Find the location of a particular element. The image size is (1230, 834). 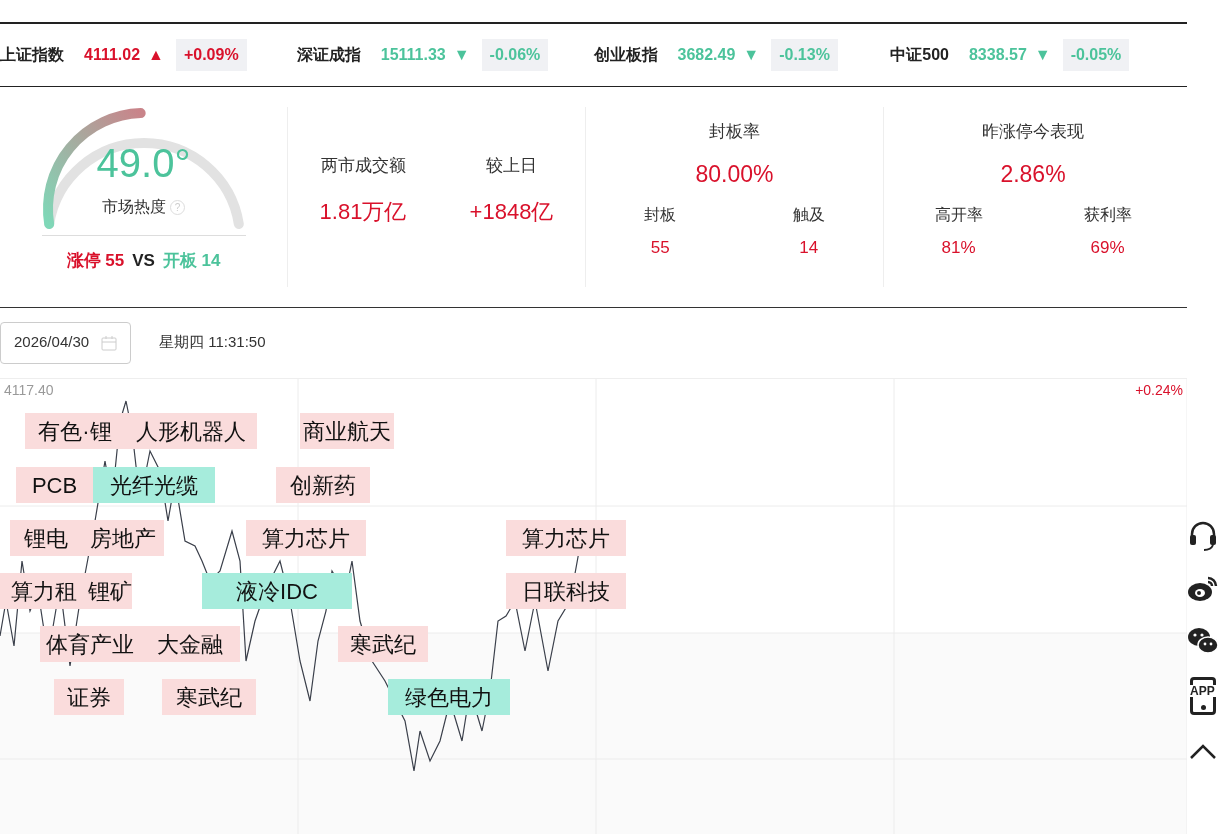

index-value: 4111.02 is located at coordinates (112, 55).